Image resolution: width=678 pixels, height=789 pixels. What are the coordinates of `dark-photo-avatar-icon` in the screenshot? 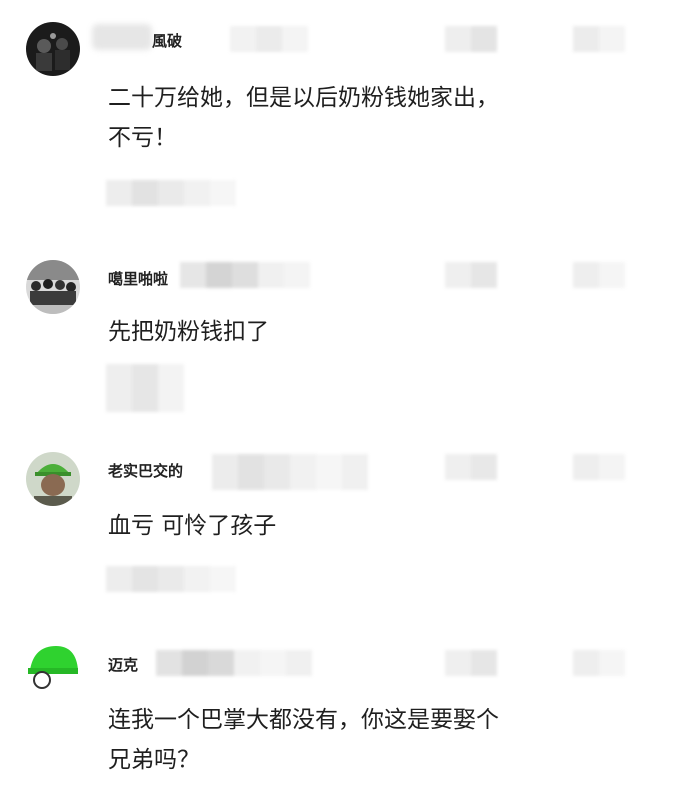 It's located at (53, 49).